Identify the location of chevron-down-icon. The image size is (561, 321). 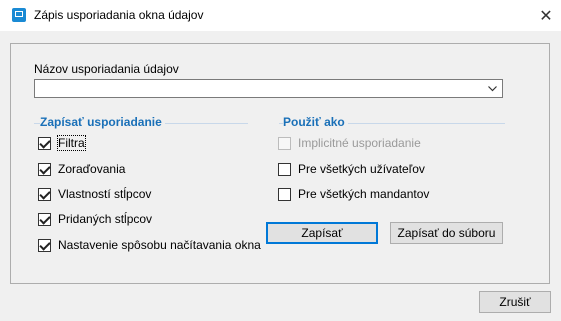
(492, 88).